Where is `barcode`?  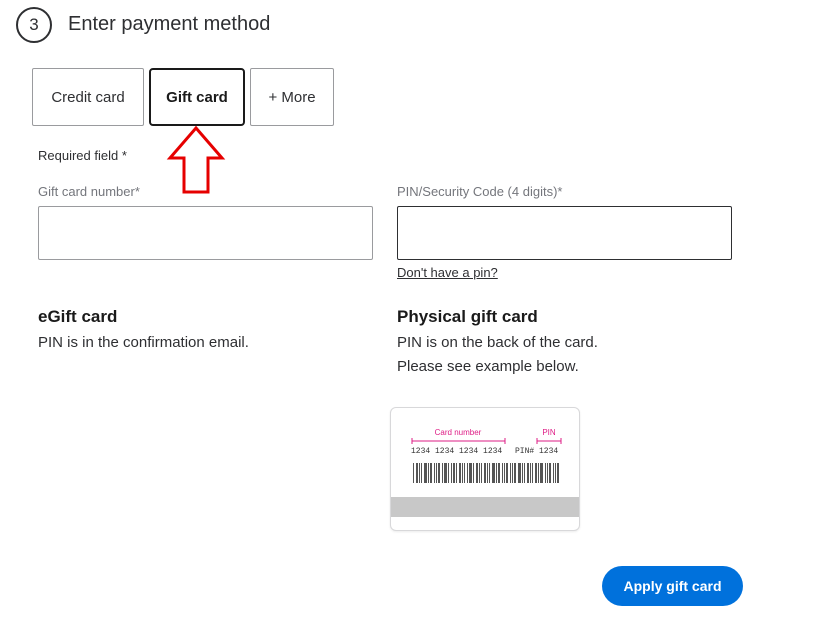
barcode is located at coordinates (486, 473).